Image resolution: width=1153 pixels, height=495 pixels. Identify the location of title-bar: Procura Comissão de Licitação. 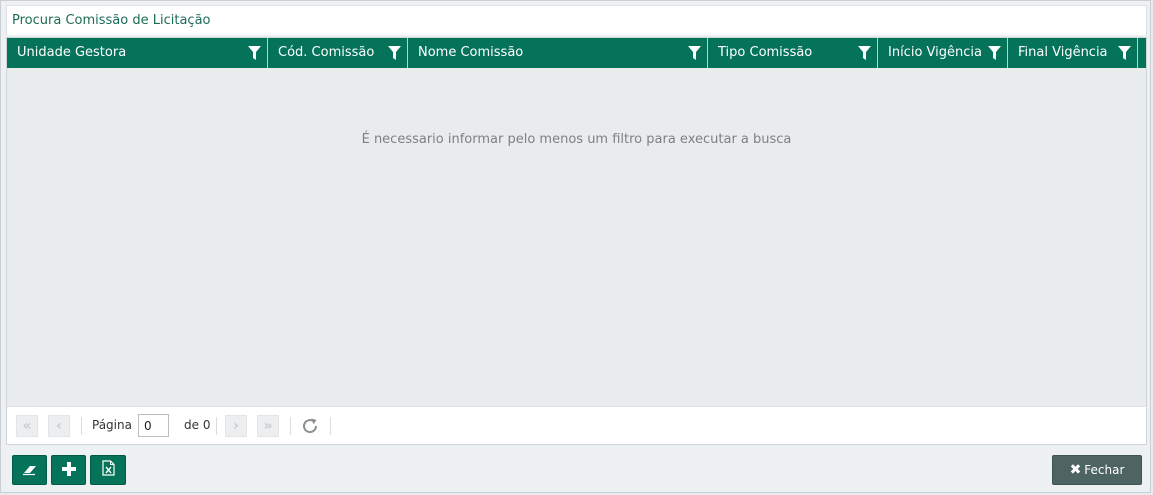
(576, 20).